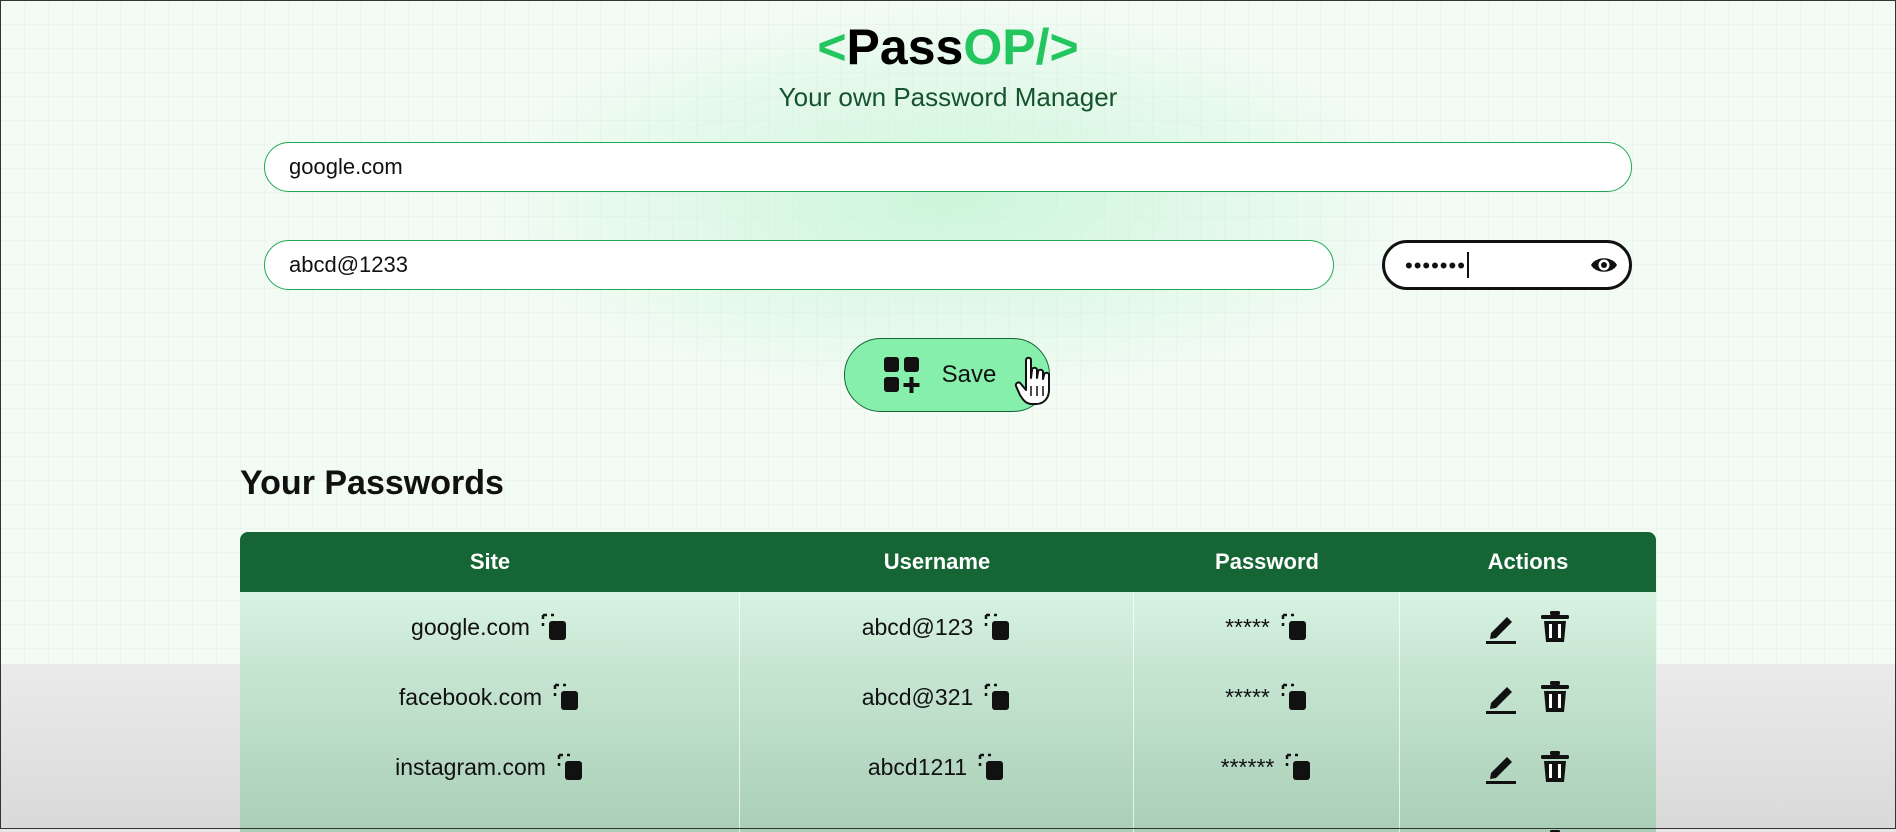 This screenshot has height=832, width=1896. Describe the element at coordinates (937, 561) in the screenshot. I see `column-header-username: Username` at that location.